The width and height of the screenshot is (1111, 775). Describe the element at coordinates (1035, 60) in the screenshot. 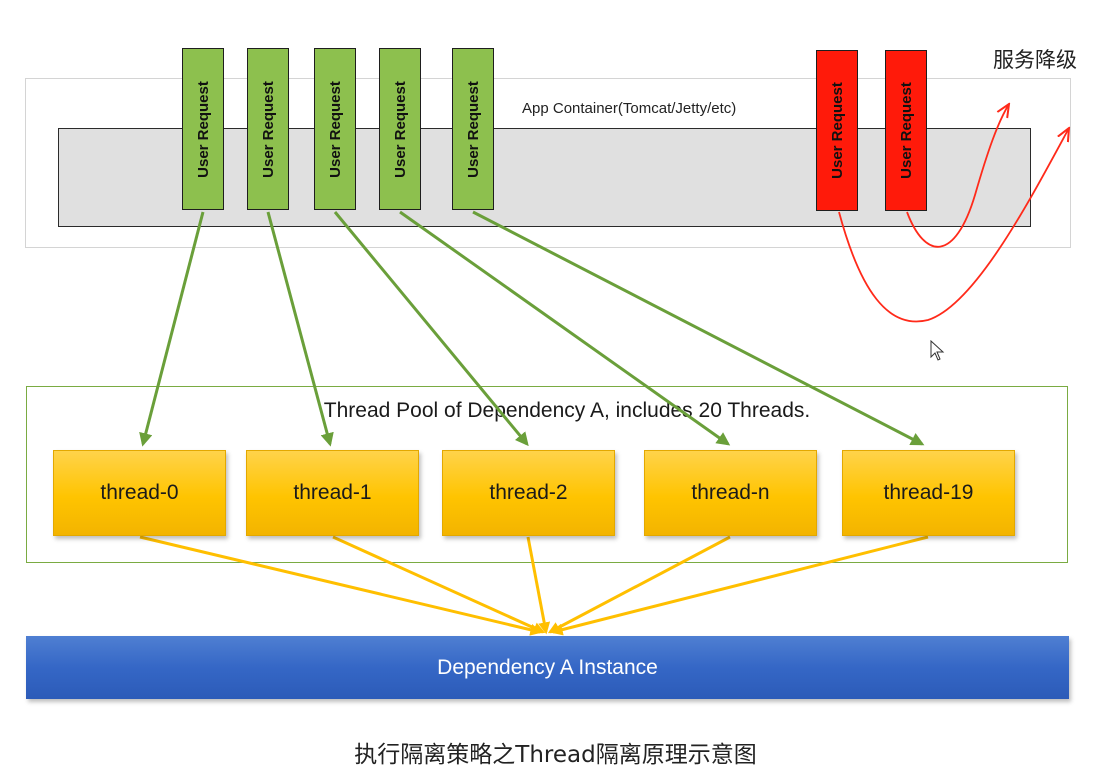

I see `service-degradation-label: 服务降级` at that location.